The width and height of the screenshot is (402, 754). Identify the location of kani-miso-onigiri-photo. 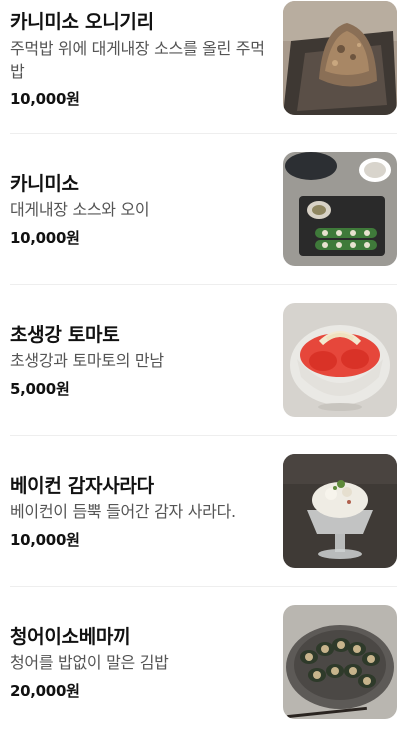
(340, 58).